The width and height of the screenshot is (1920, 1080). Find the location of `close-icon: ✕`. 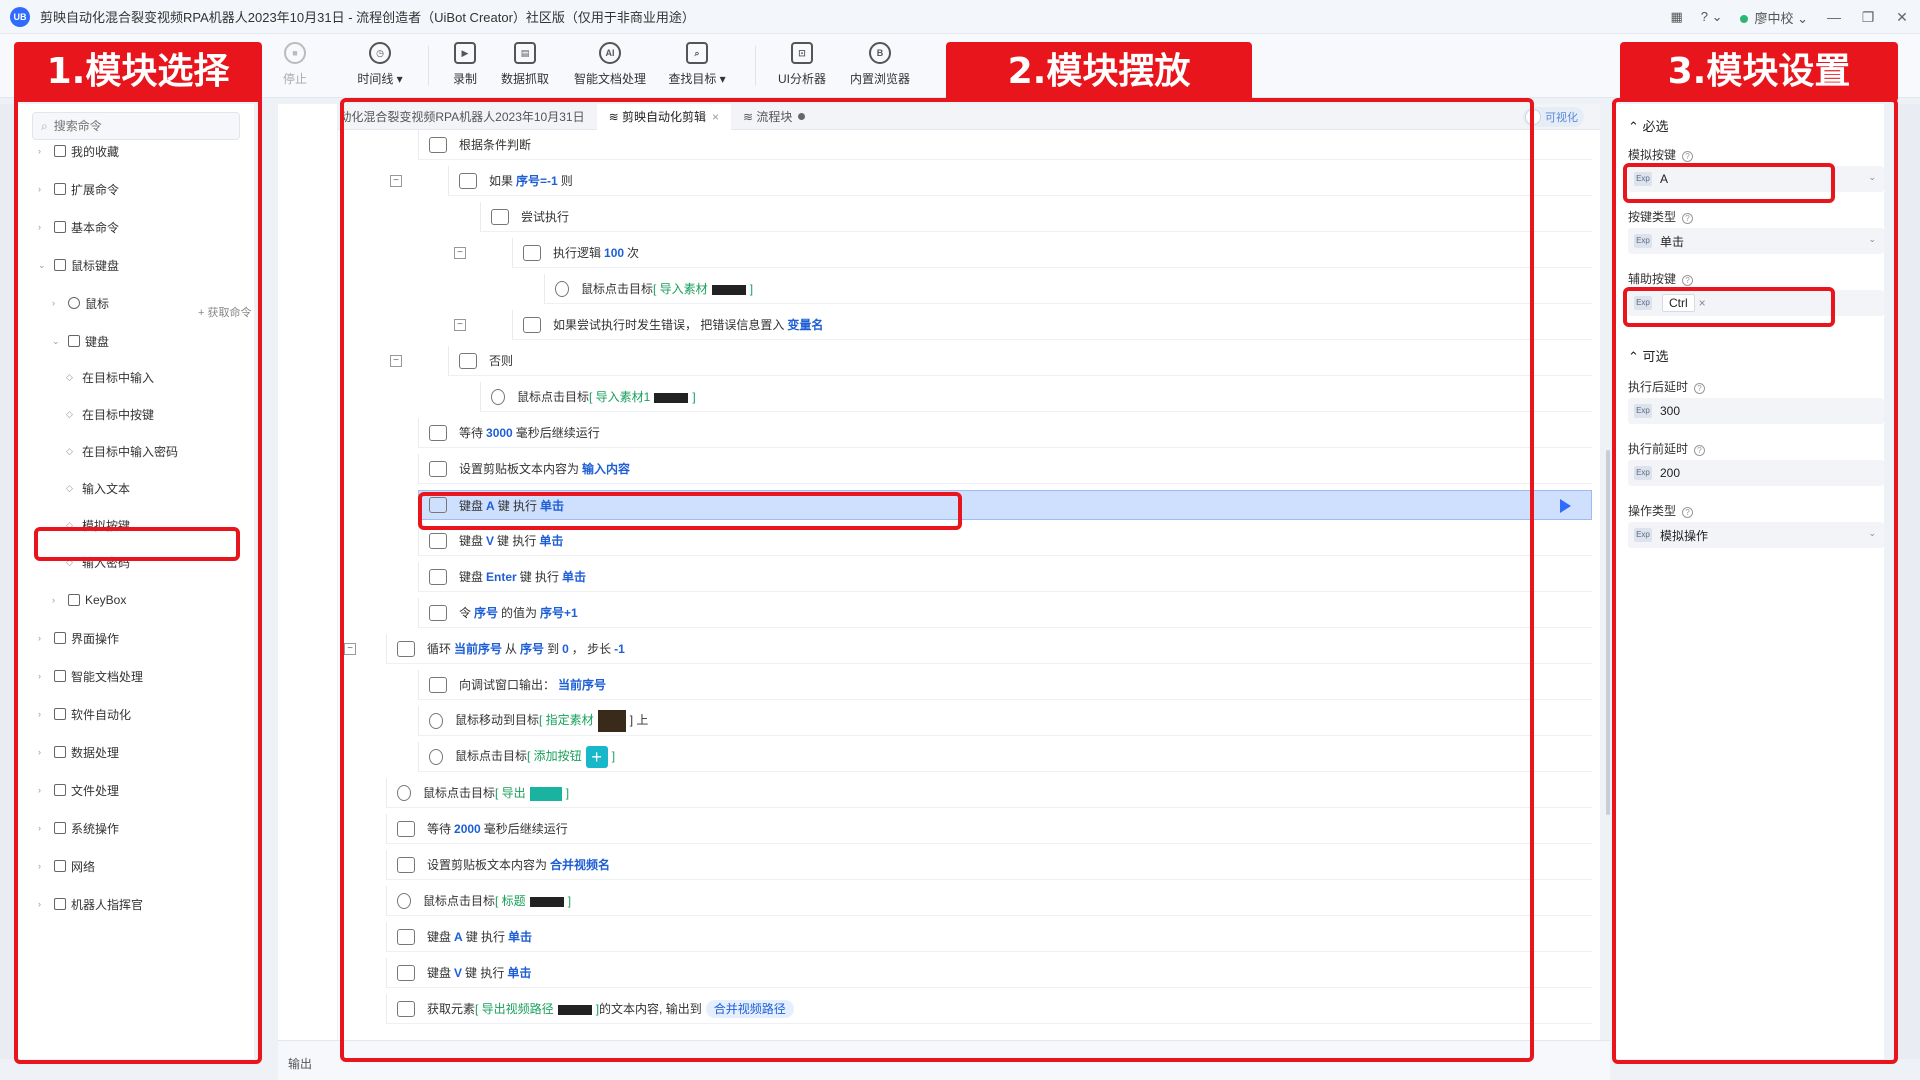

close-icon: ✕ is located at coordinates (1902, 17).